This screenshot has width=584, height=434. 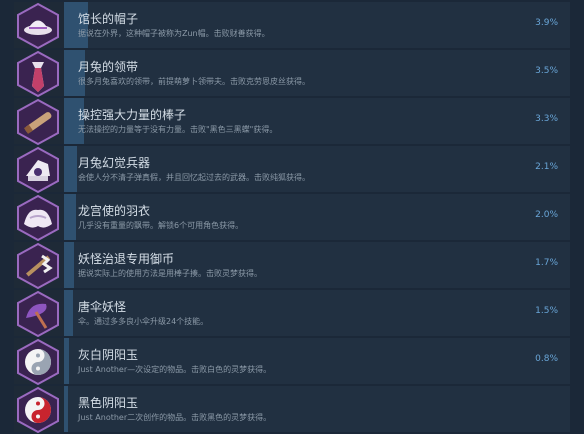 I want to click on stick-icon, so click(x=38, y=122).